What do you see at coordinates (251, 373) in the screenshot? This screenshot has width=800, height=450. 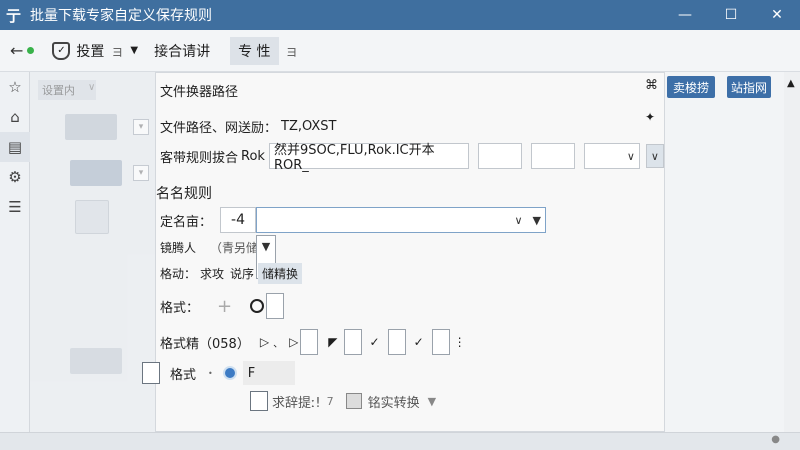 I see `format3-value: F` at bounding box center [251, 373].